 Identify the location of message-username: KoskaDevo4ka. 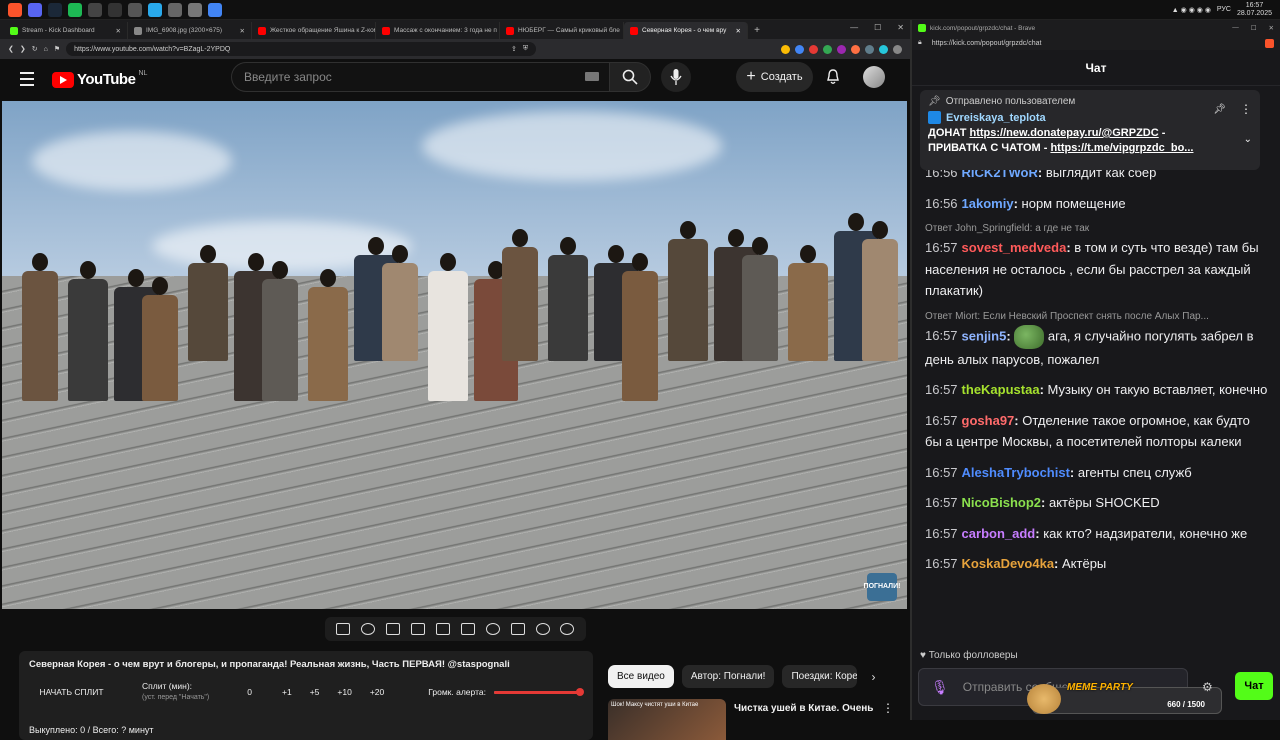
(1008, 563).